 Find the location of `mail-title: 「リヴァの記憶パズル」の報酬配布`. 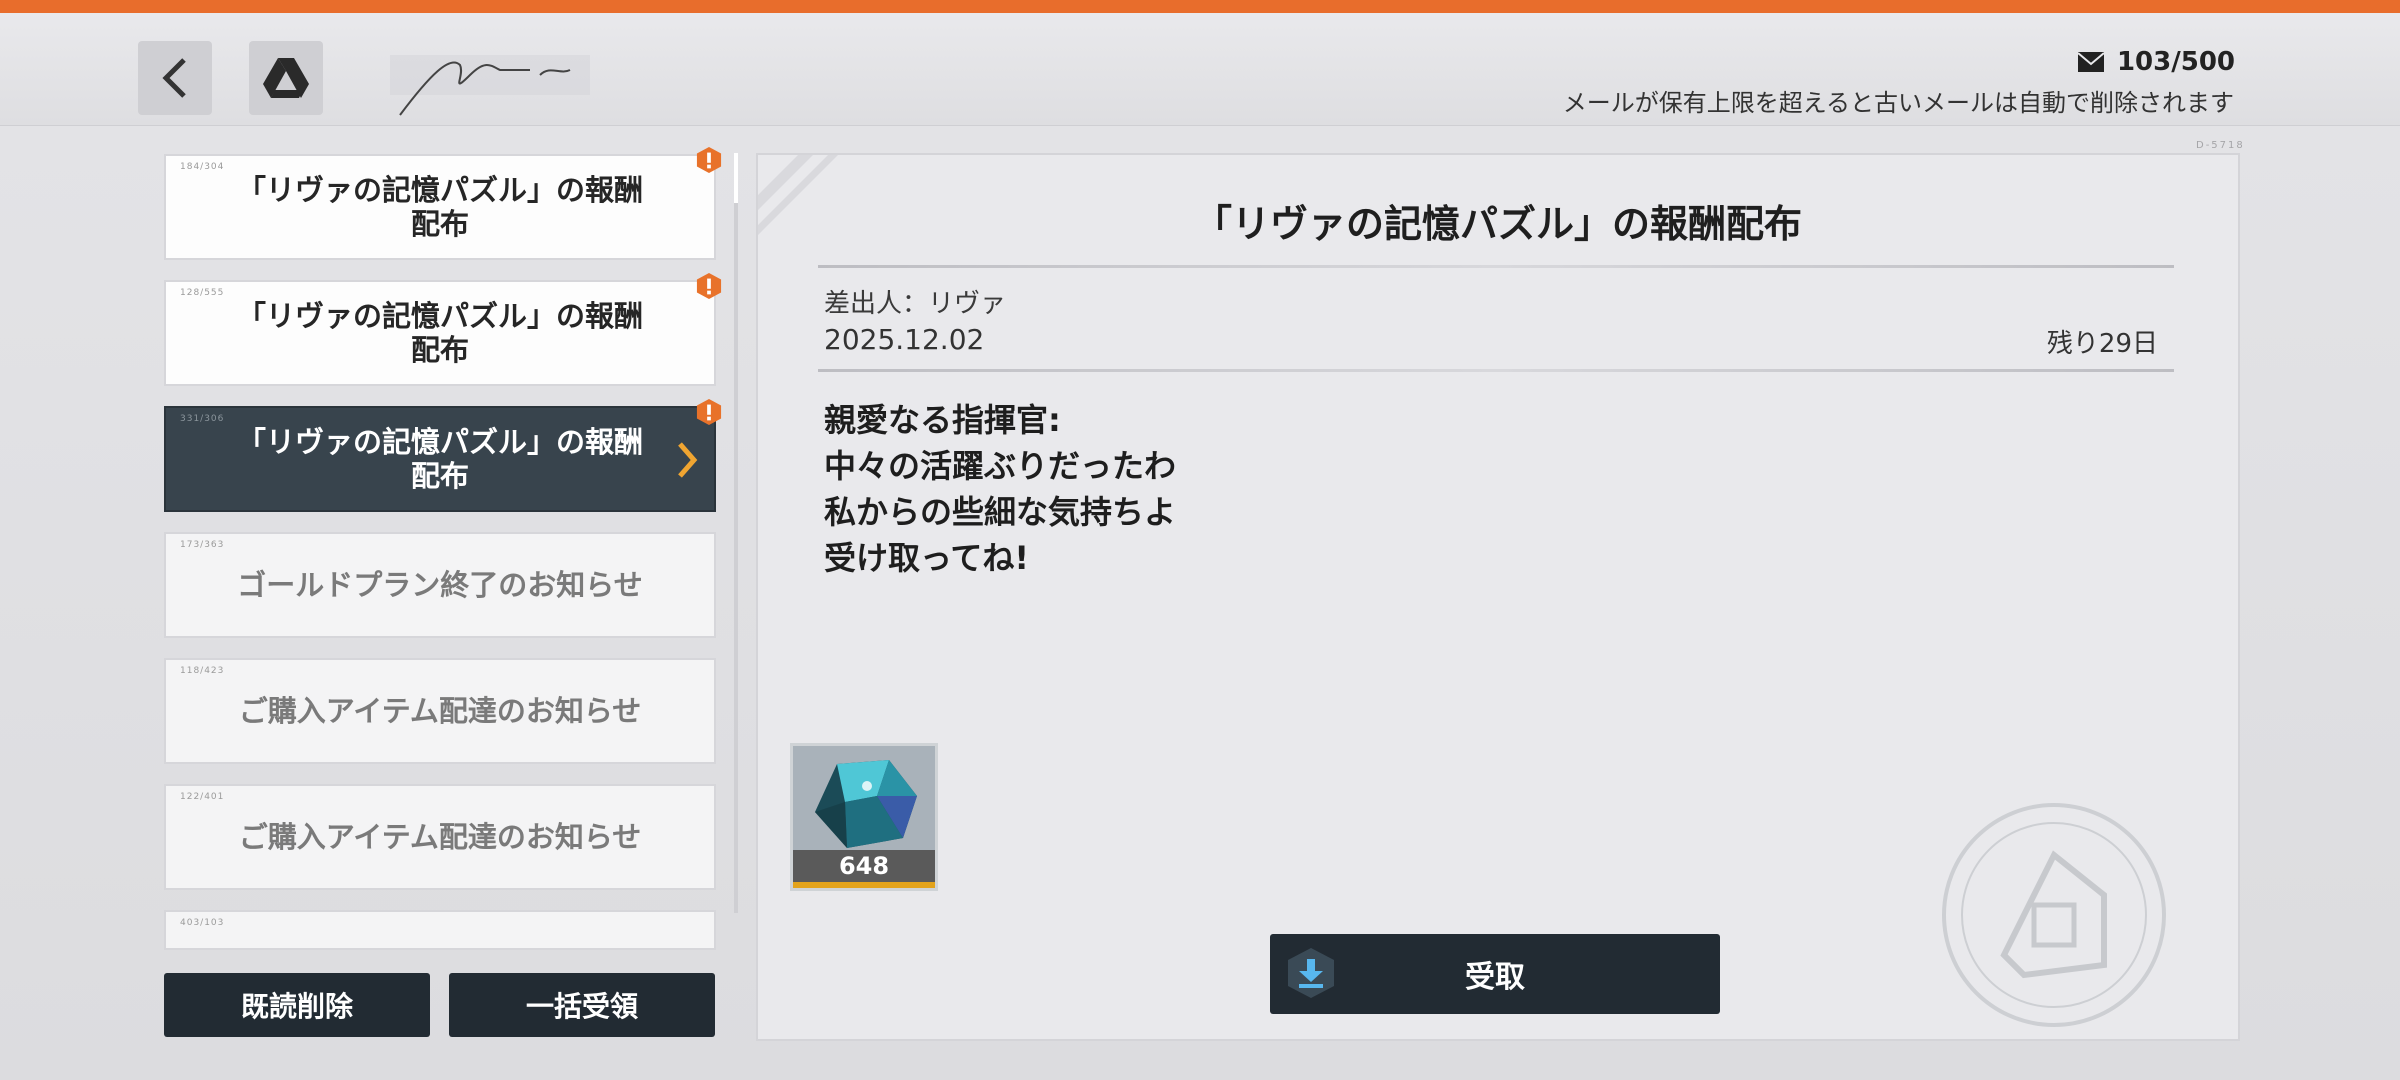

mail-title: 「リヴァの記憶パズル」の報酬配布 is located at coordinates (1497, 224).